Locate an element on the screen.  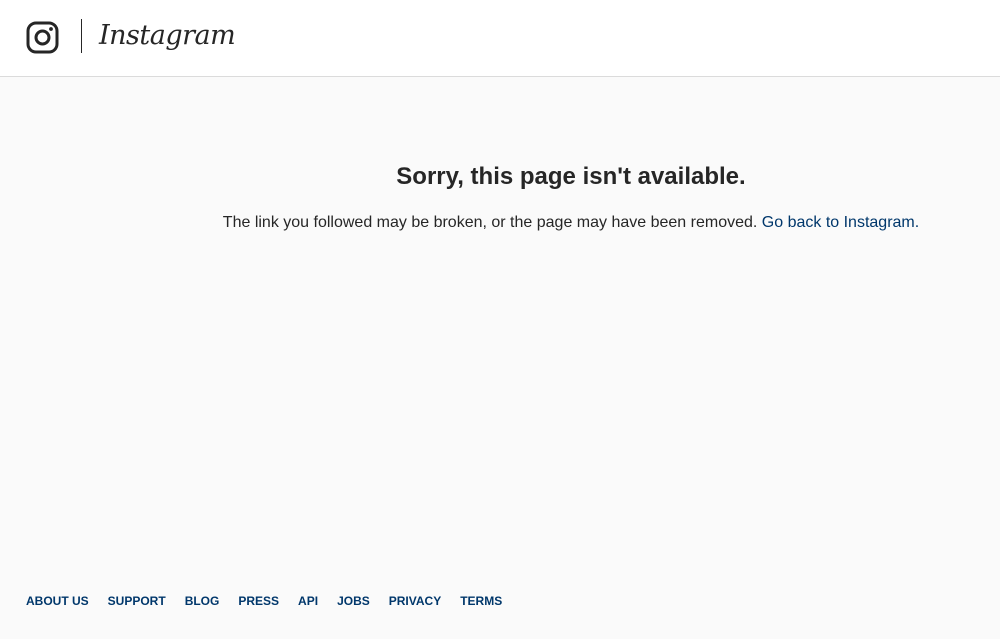
error-title: Sorry, this page isn't available. is located at coordinates (571, 176).